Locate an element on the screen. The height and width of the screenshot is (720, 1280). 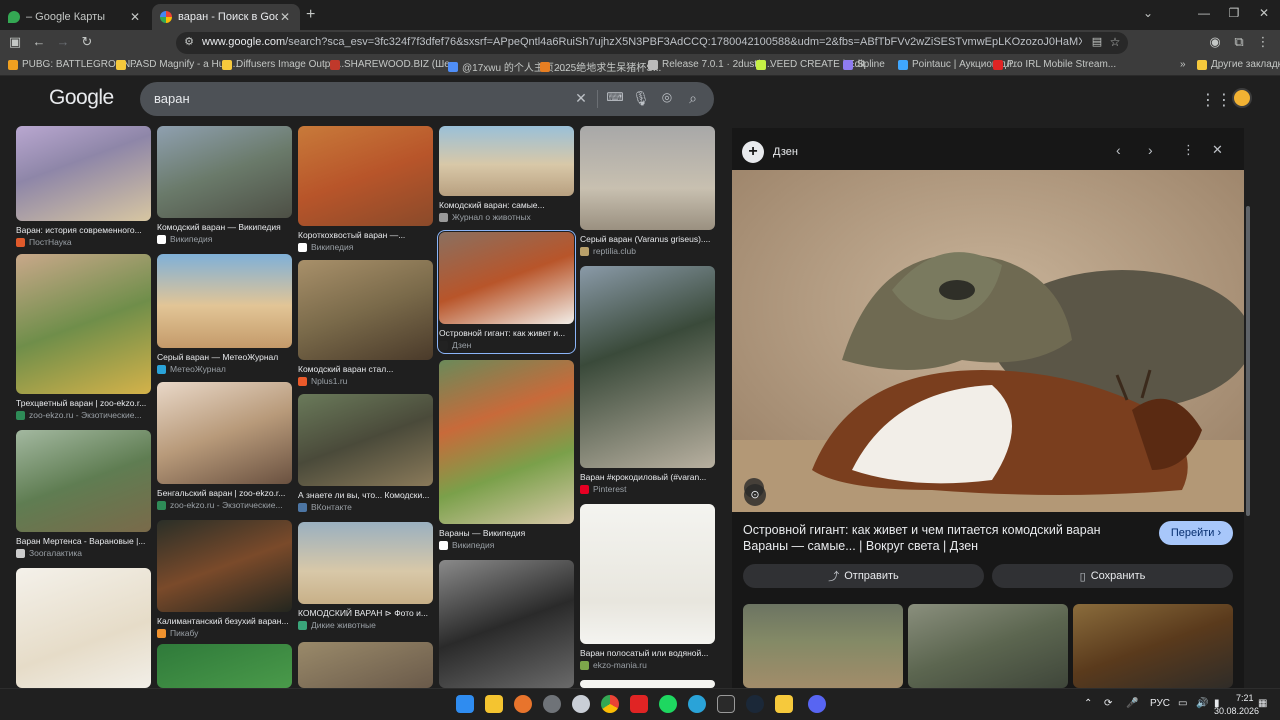
image-result-card: Варан #крокодиловый (#varan... Pinterest is located at coordinates (647, 384).